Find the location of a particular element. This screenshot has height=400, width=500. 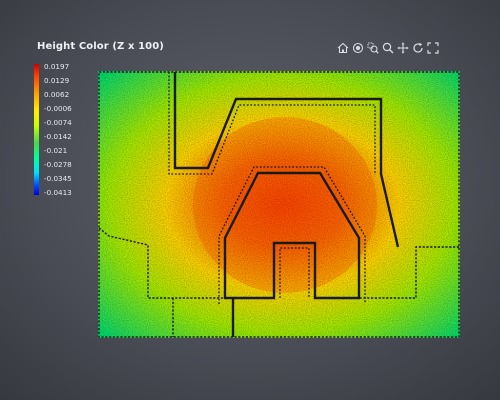

view-toolbar is located at coordinates (388, 48).